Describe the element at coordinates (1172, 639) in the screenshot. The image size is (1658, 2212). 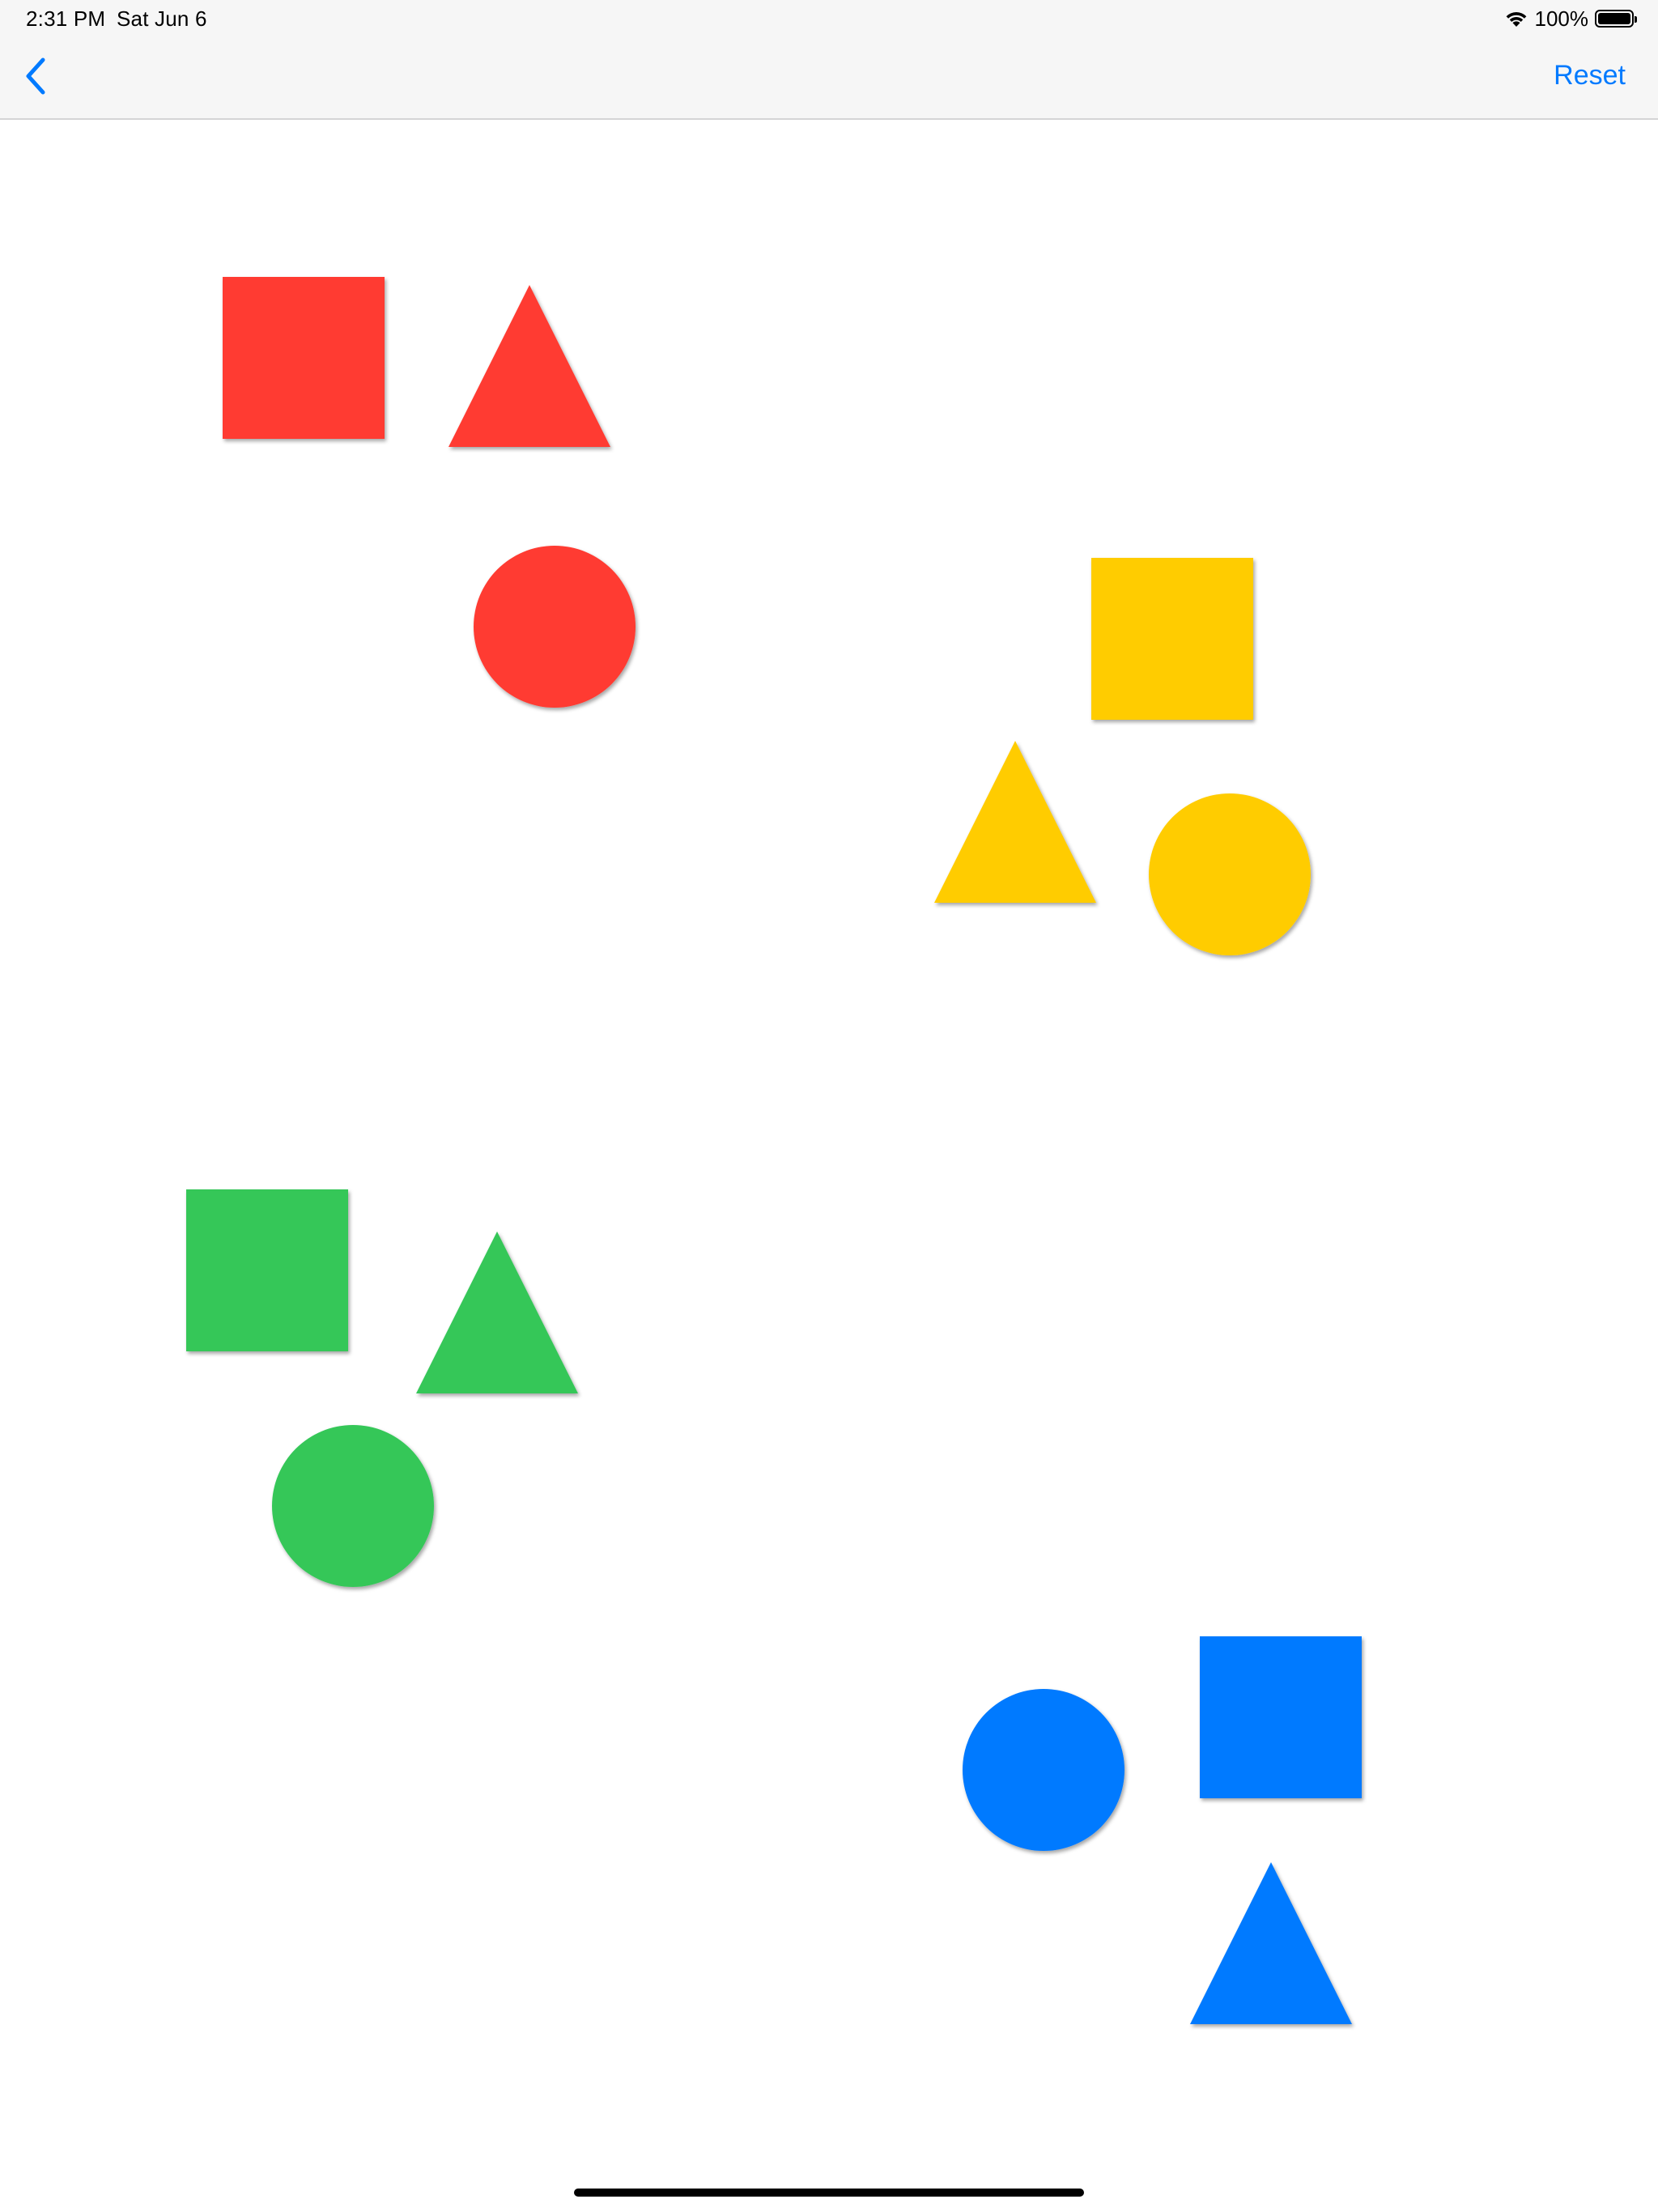
I see `yellow-square-shape` at that location.